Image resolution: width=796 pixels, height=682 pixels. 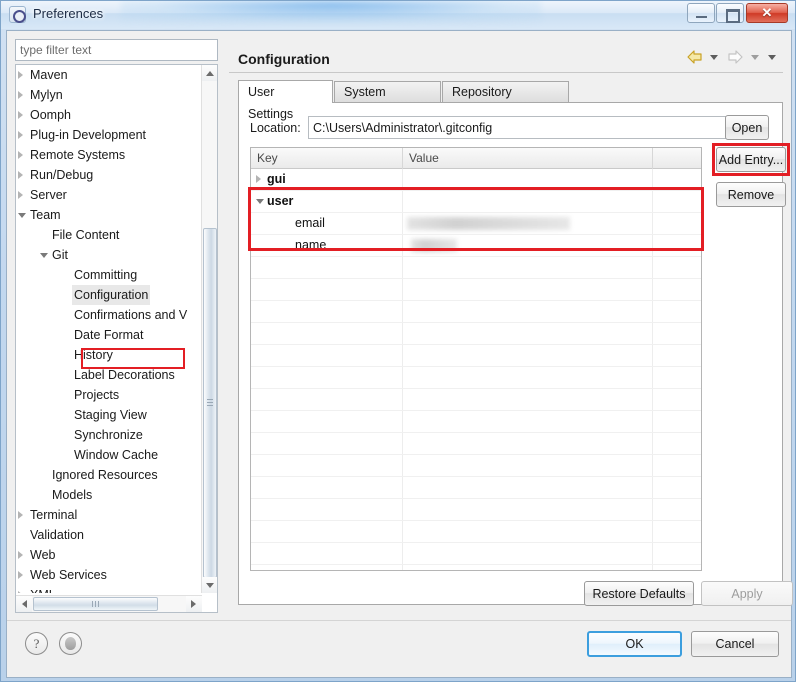 I want to click on sidebar-item-mylyn: Mylyn, so click(x=109, y=95).